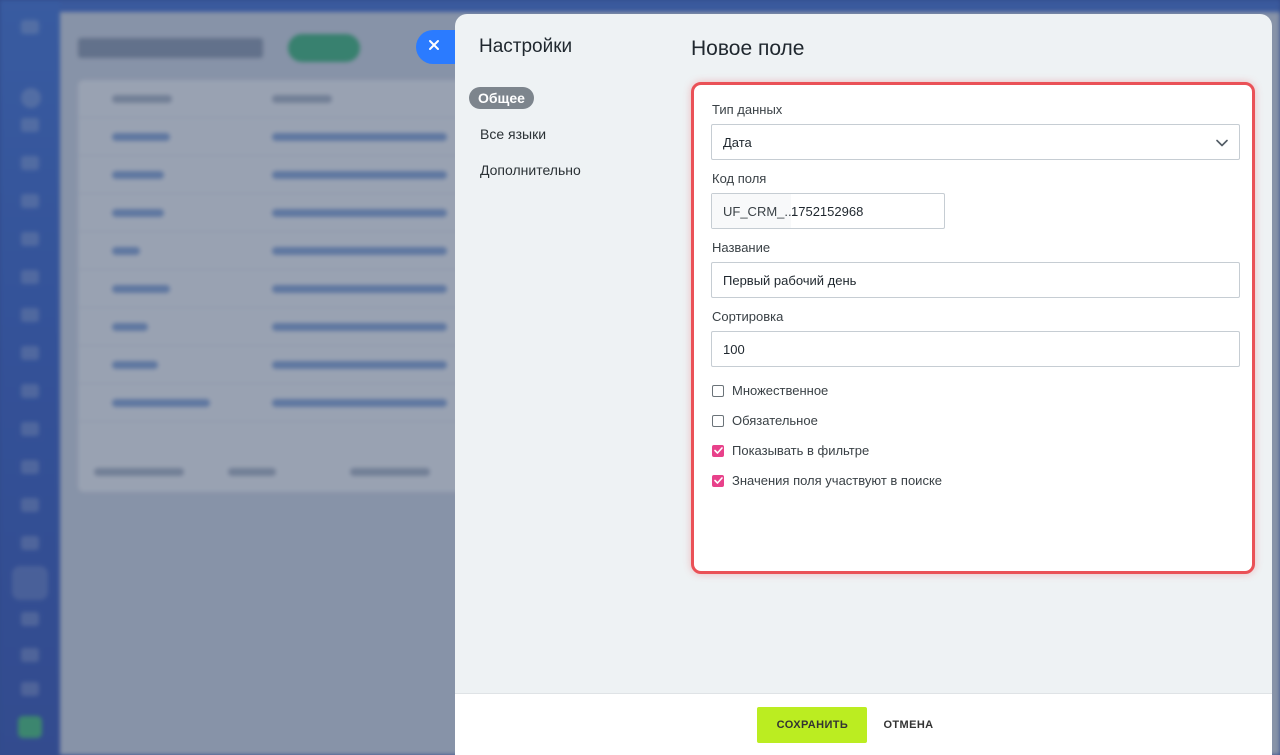 The height and width of the screenshot is (755, 1280). Describe the element at coordinates (718, 390) in the screenshot. I see `multiple-checkbox` at that location.